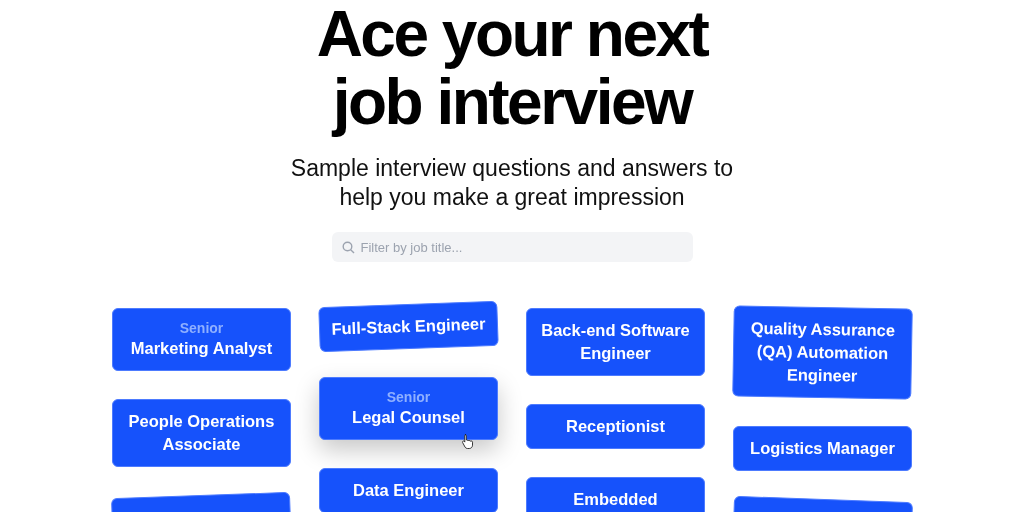 This screenshot has width=1024, height=512. I want to click on job-title: Legal Counsel, so click(408, 417).